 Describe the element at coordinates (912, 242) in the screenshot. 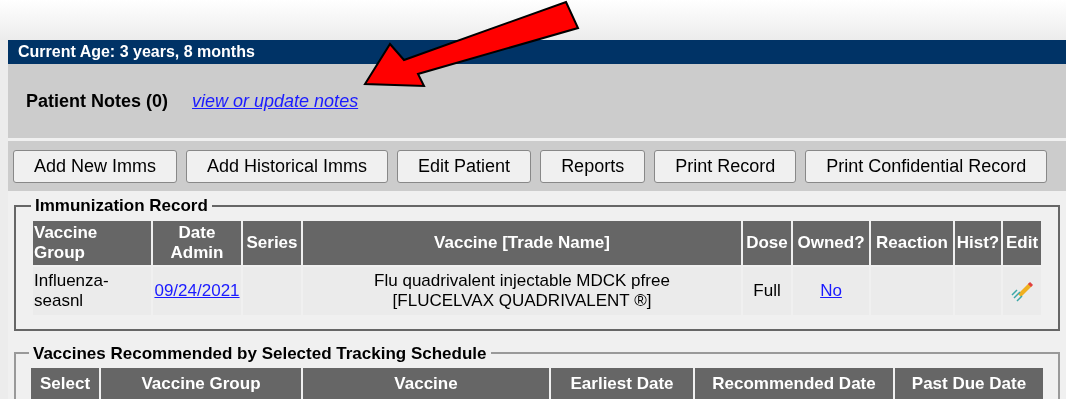

I see `column-header: Reaction` at that location.